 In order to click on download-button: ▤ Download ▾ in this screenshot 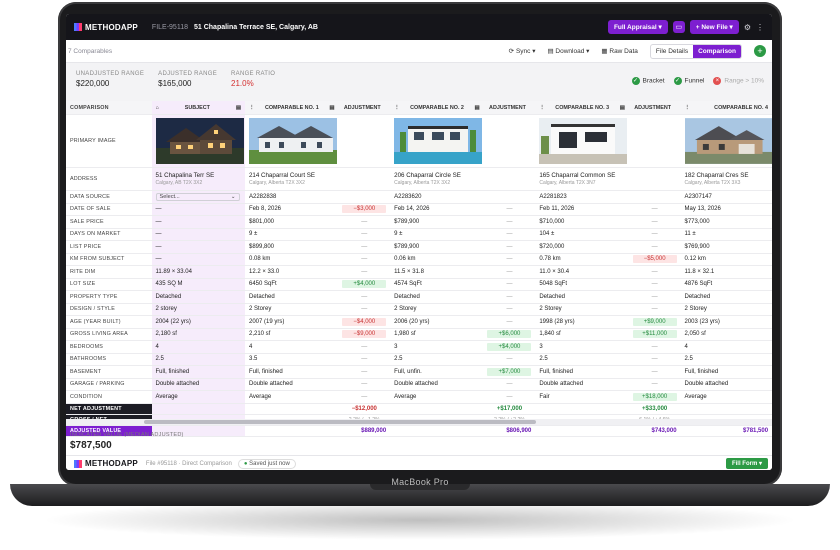, I will do `click(568, 51)`.